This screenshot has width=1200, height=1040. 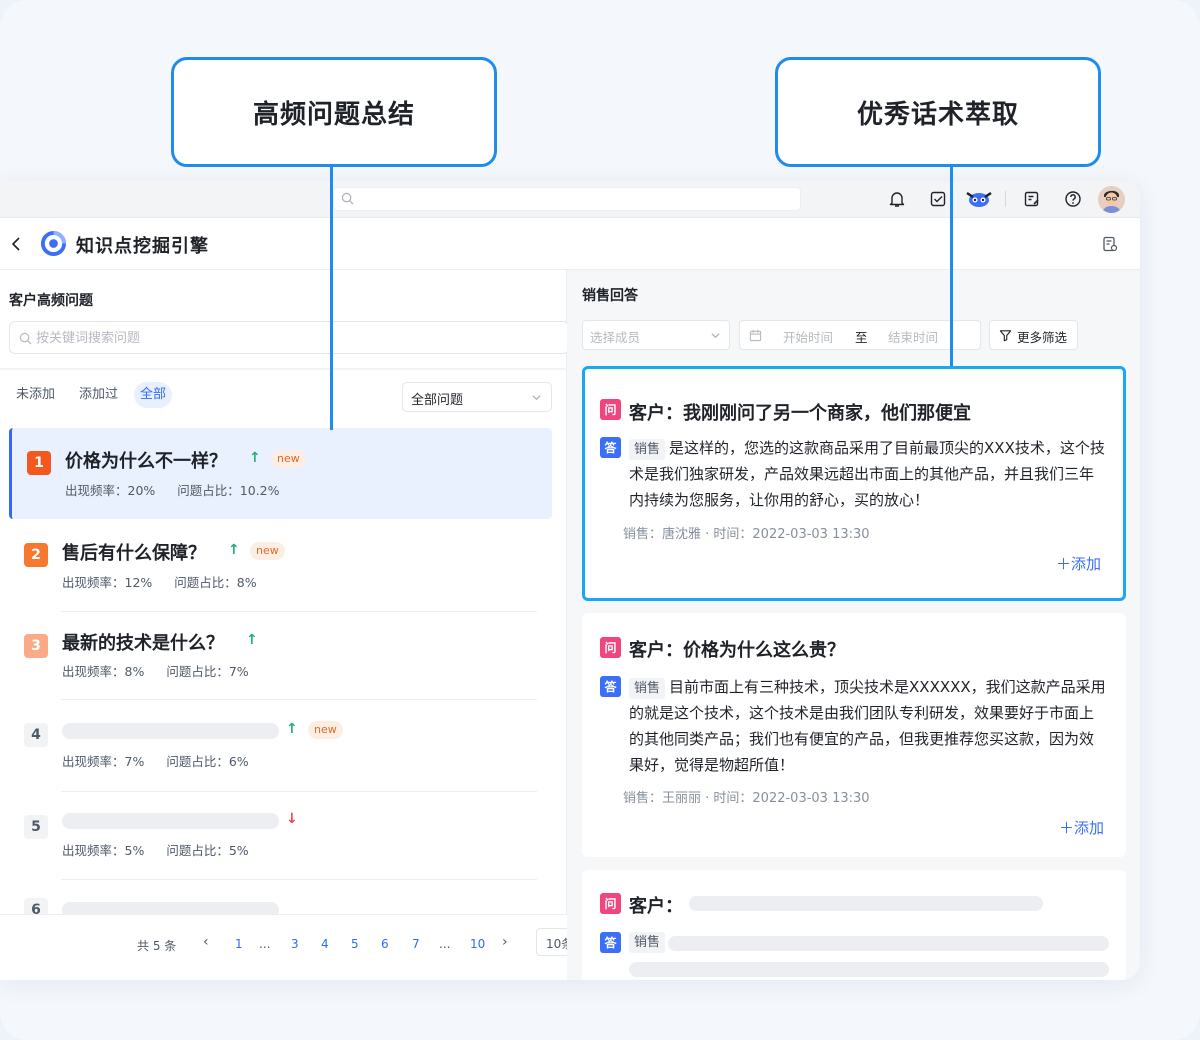 I want to click on date-range-picker: 开始时间 至 结束时间, so click(x=860, y=335).